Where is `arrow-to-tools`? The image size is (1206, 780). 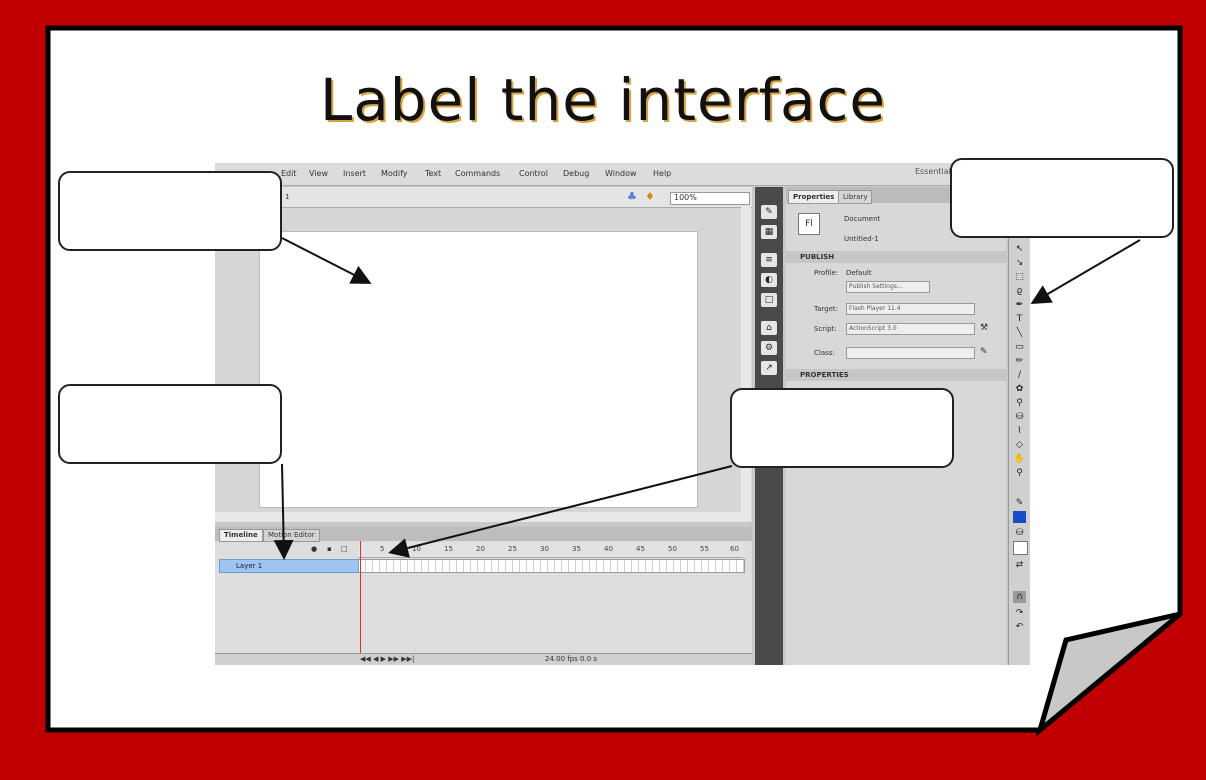
arrow-to-tools is located at coordinates (1085, 272).